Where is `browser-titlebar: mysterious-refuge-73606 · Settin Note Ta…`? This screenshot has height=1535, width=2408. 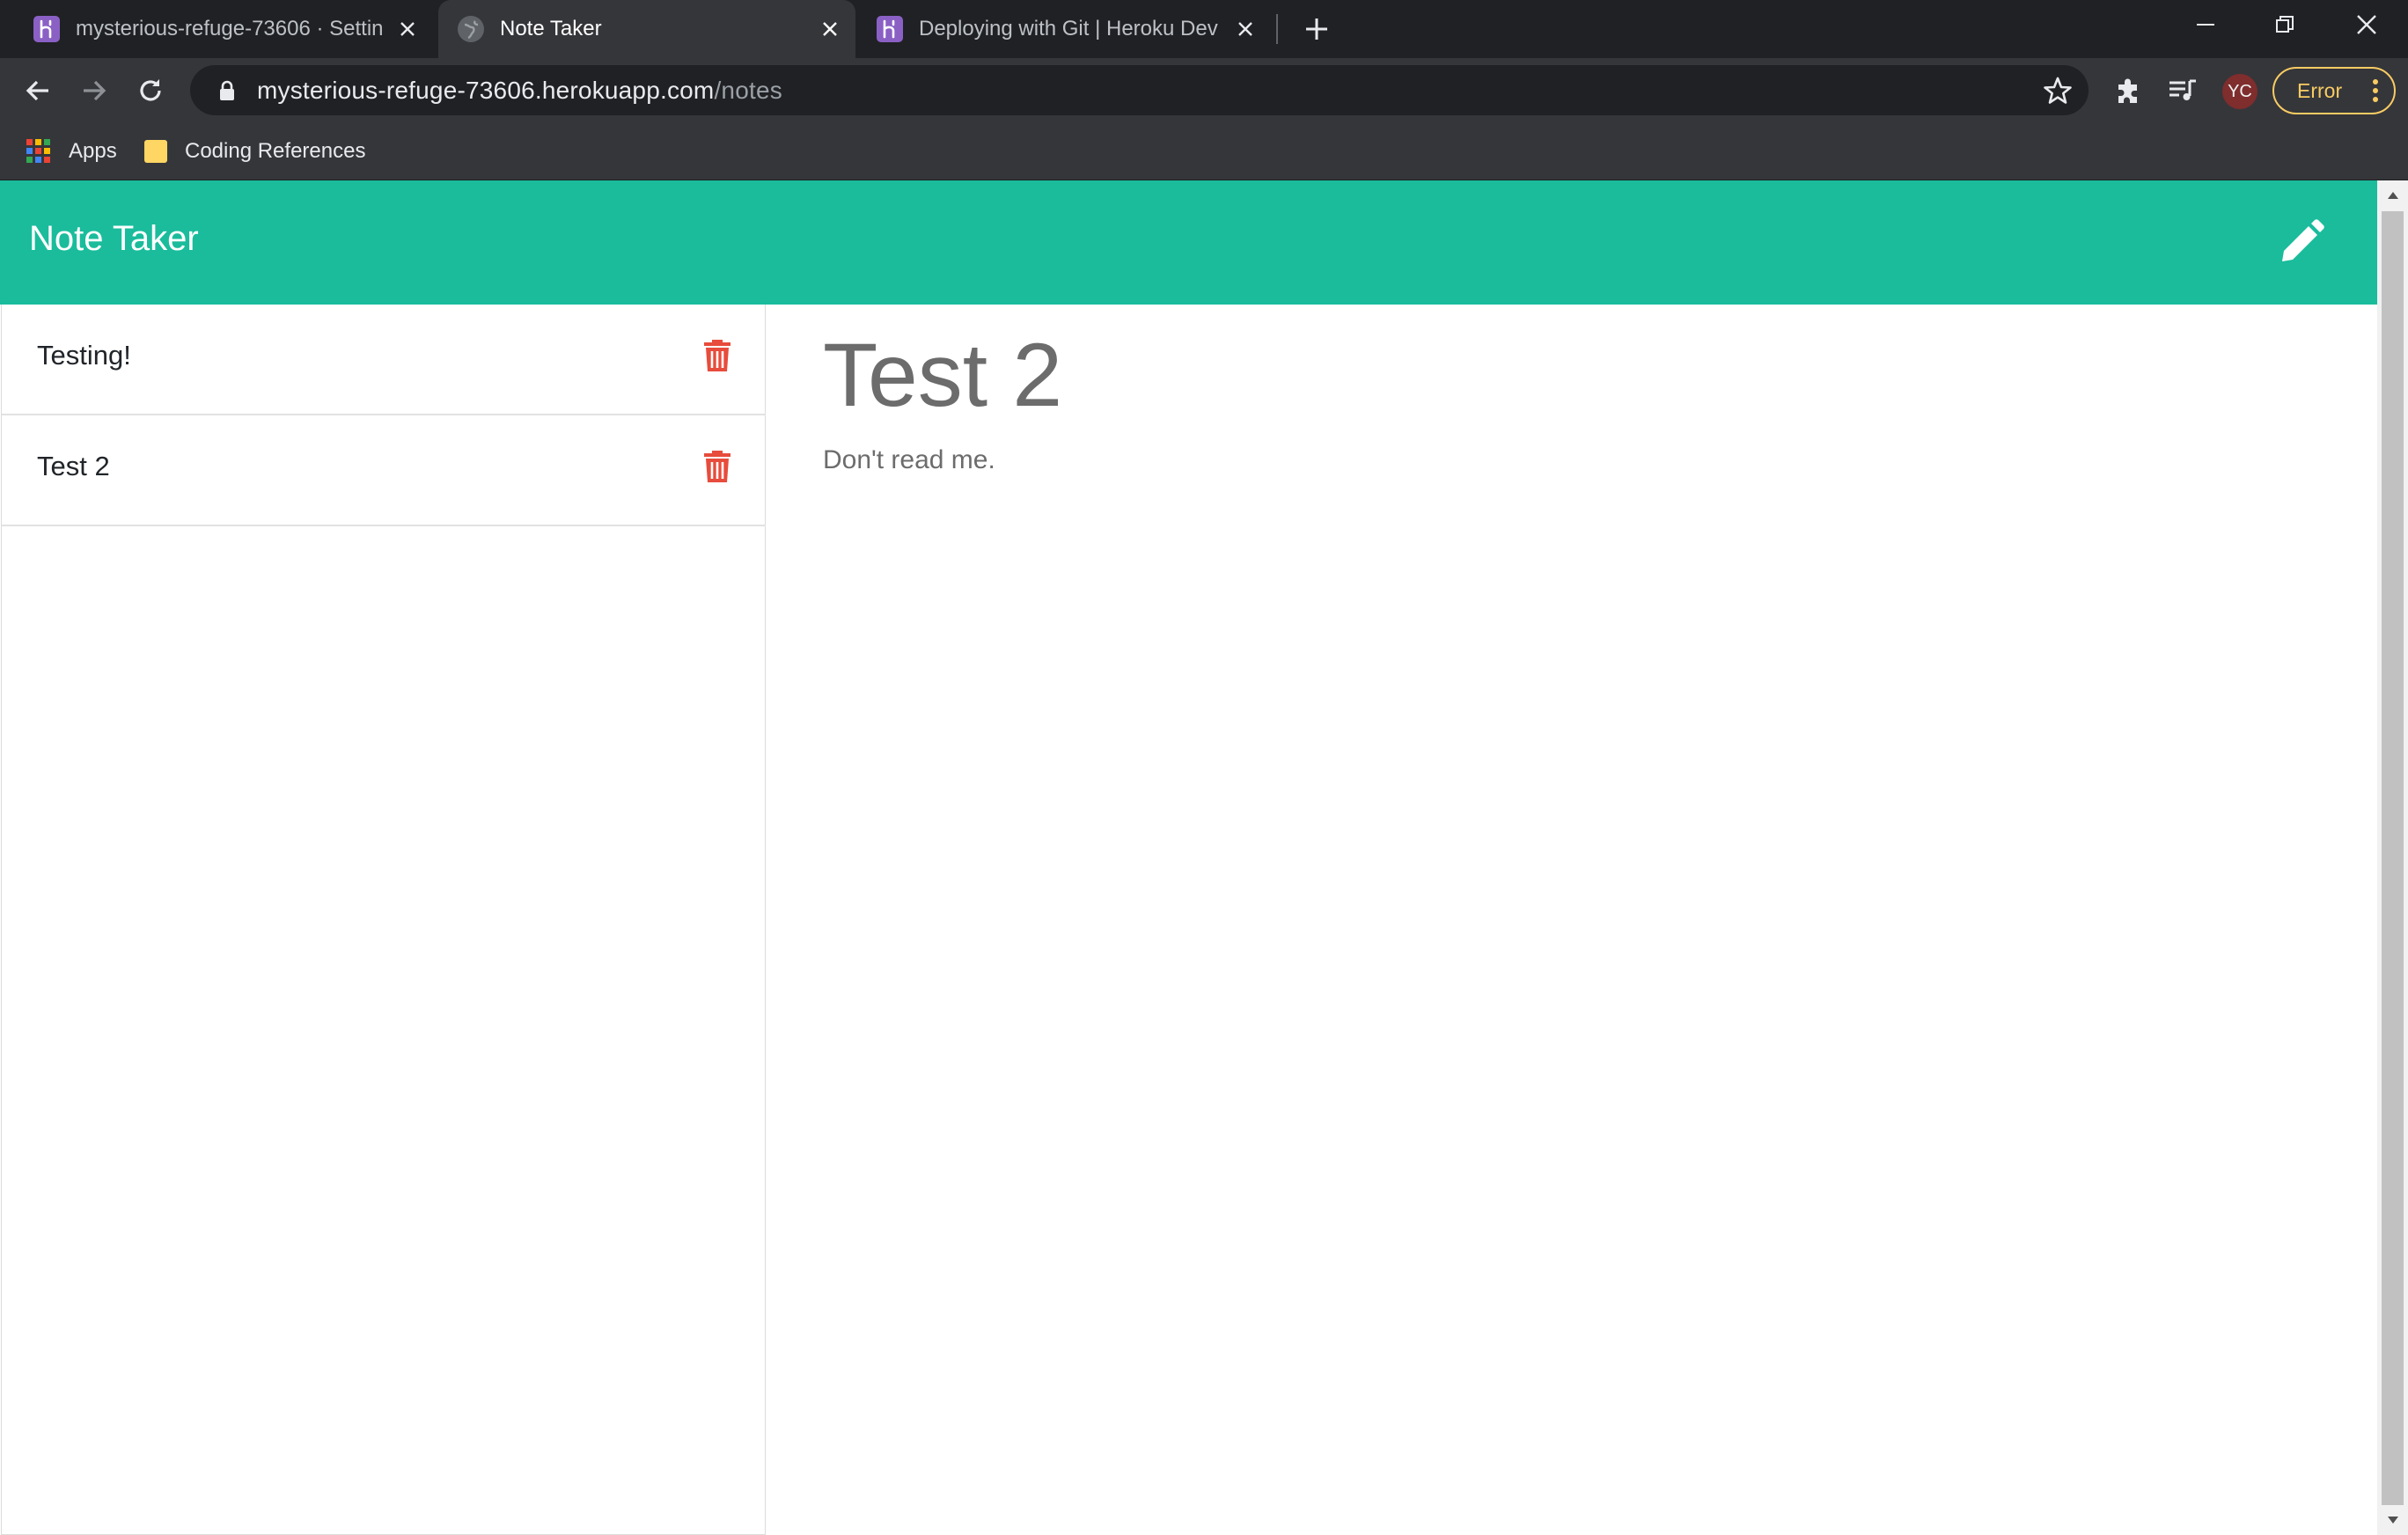
browser-titlebar: mysterious-refuge-73606 · Settin Note Ta… is located at coordinates (1204, 29).